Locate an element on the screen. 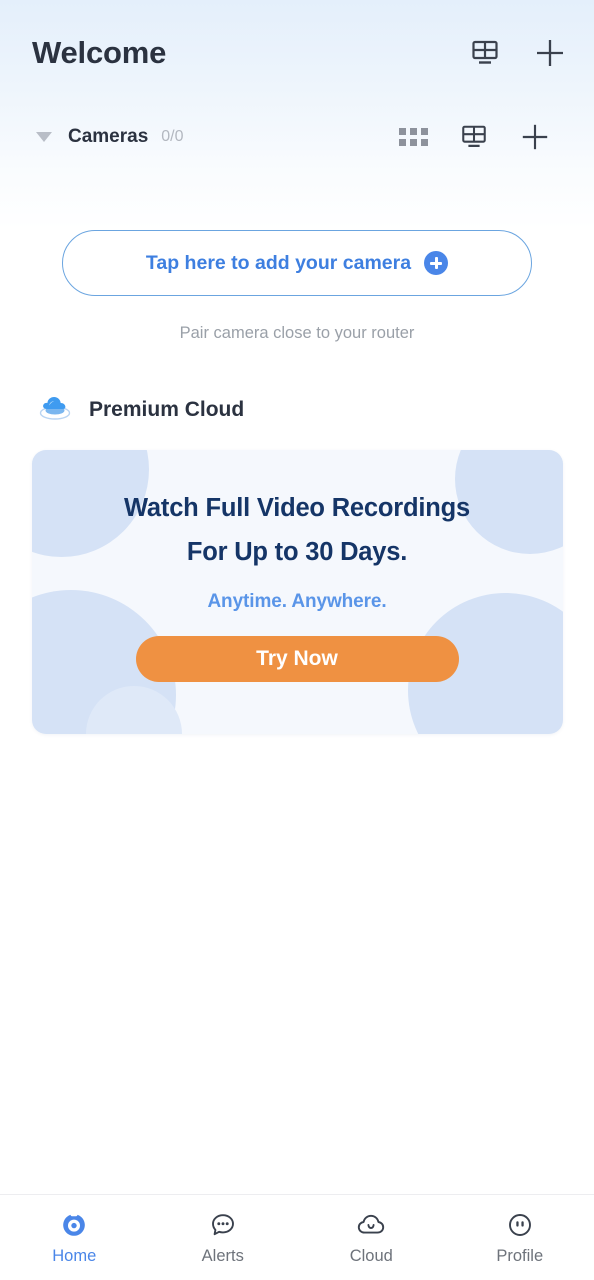  promo-title-line2: For Up to 30 Days. is located at coordinates (297, 551).